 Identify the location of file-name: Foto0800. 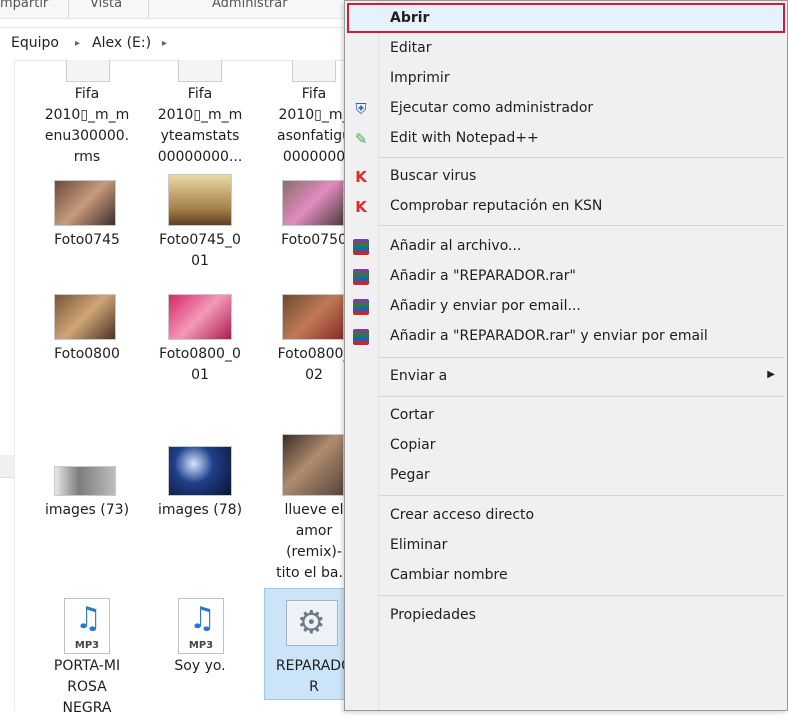
(87, 354).